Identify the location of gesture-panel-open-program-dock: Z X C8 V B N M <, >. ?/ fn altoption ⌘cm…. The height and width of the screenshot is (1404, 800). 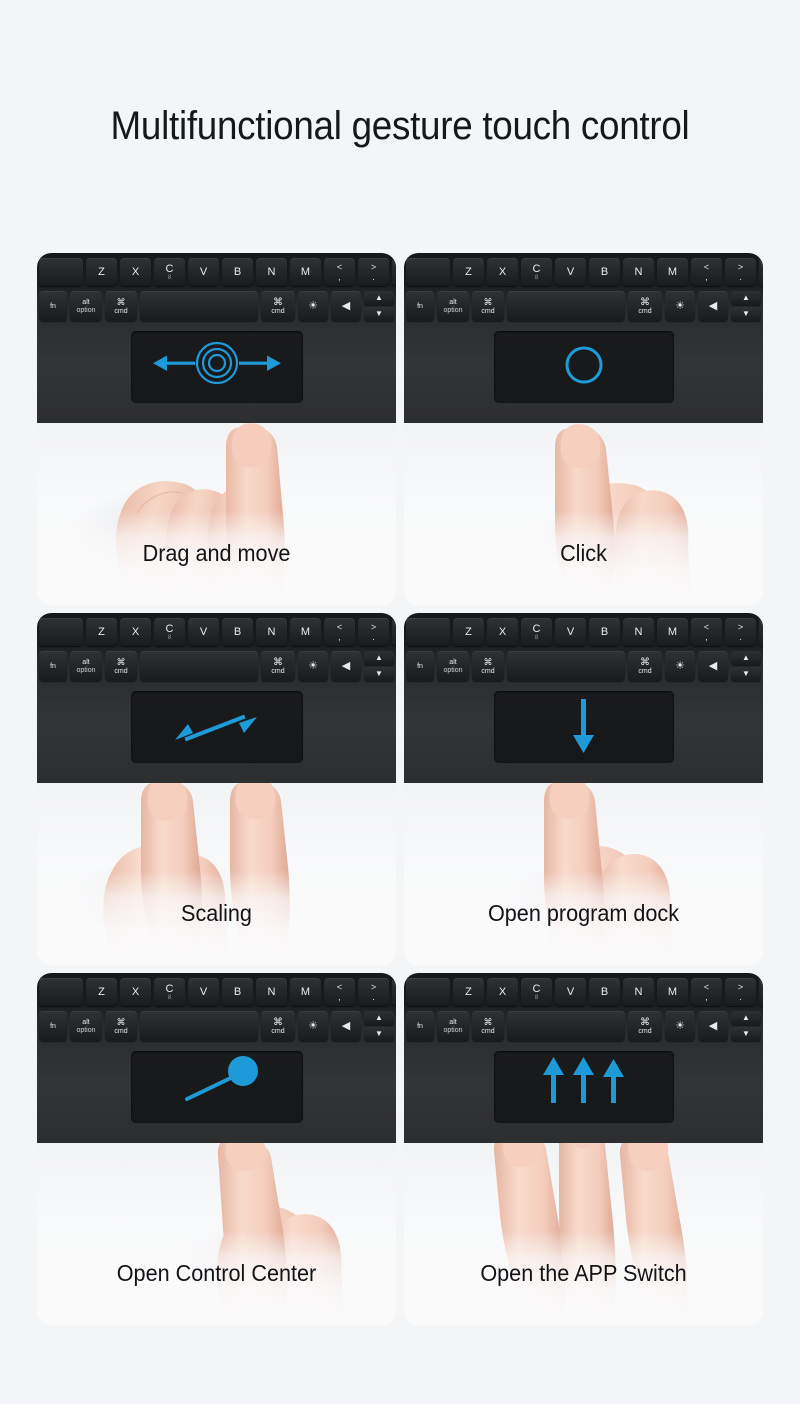
(583, 789).